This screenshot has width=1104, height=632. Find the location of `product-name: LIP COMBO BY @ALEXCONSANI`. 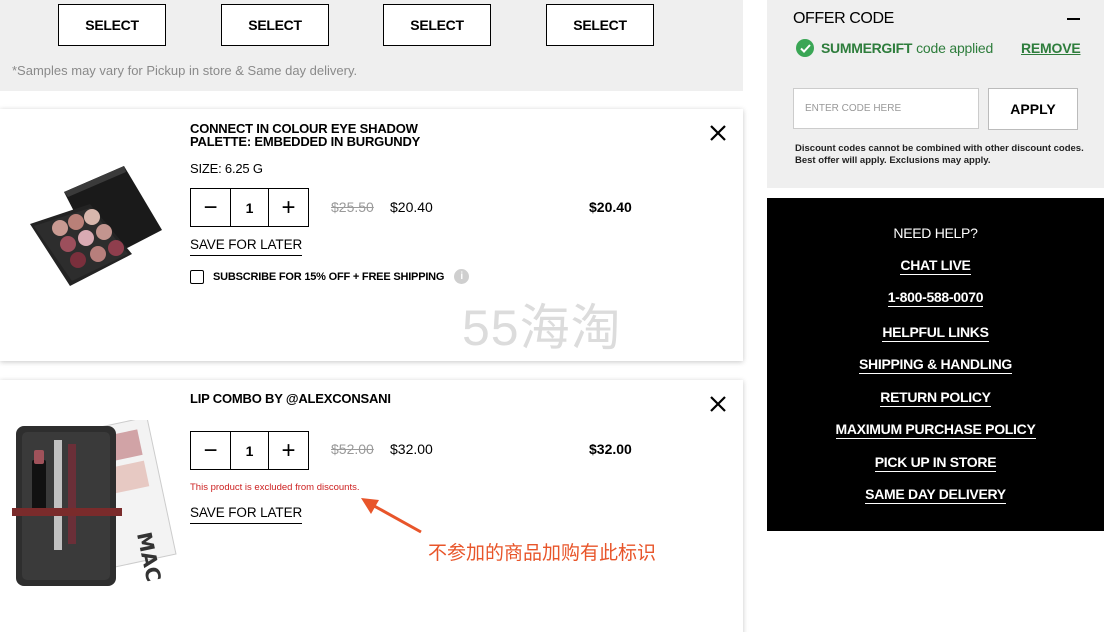

product-name: LIP COMBO BY @ALEXCONSANI is located at coordinates (290, 398).